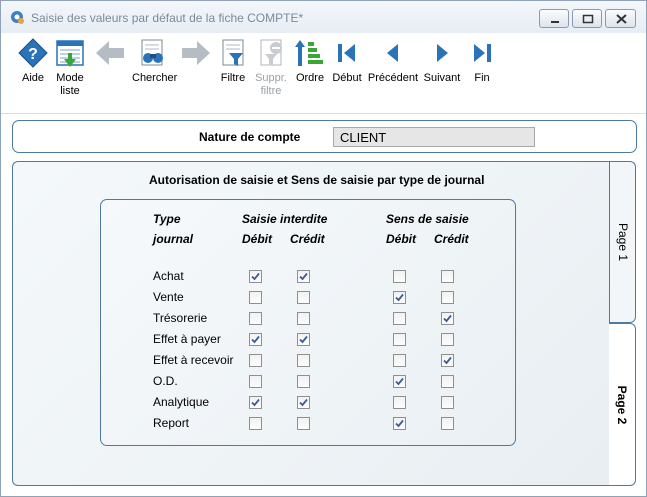 The image size is (647, 497). I want to click on group-saisie-interdite: Saisie interdite, so click(285, 219).